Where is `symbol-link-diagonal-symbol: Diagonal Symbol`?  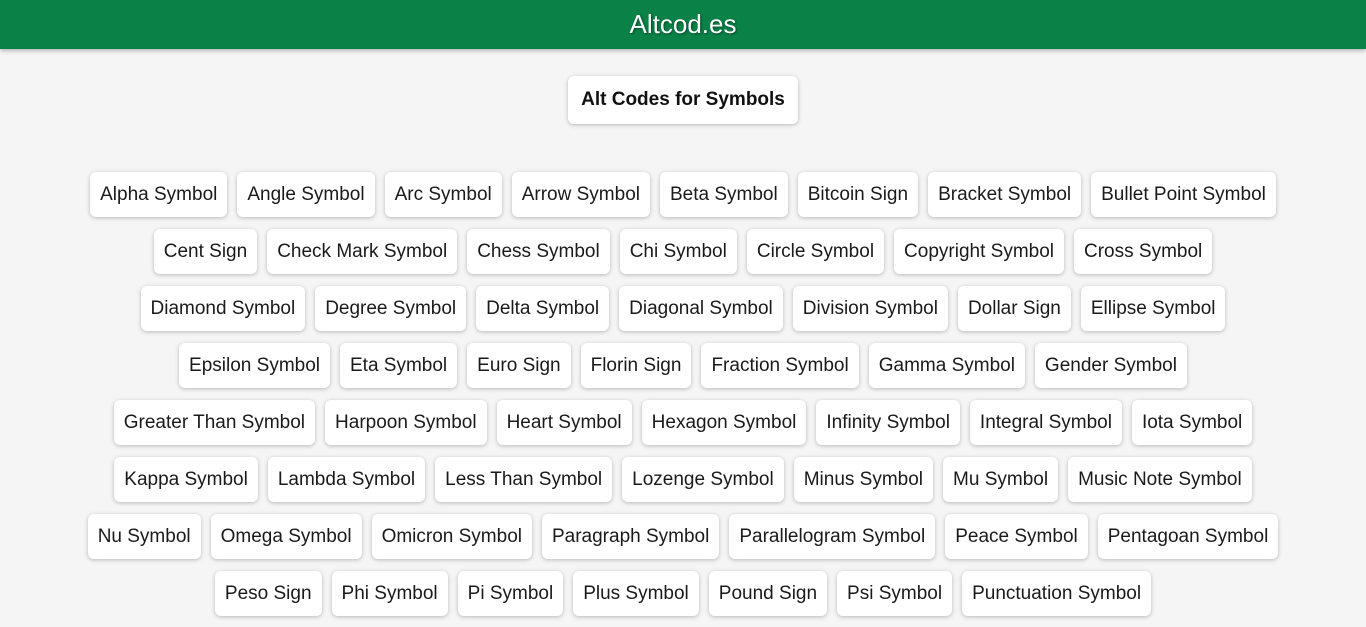 symbol-link-diagonal-symbol: Diagonal Symbol is located at coordinates (701, 308).